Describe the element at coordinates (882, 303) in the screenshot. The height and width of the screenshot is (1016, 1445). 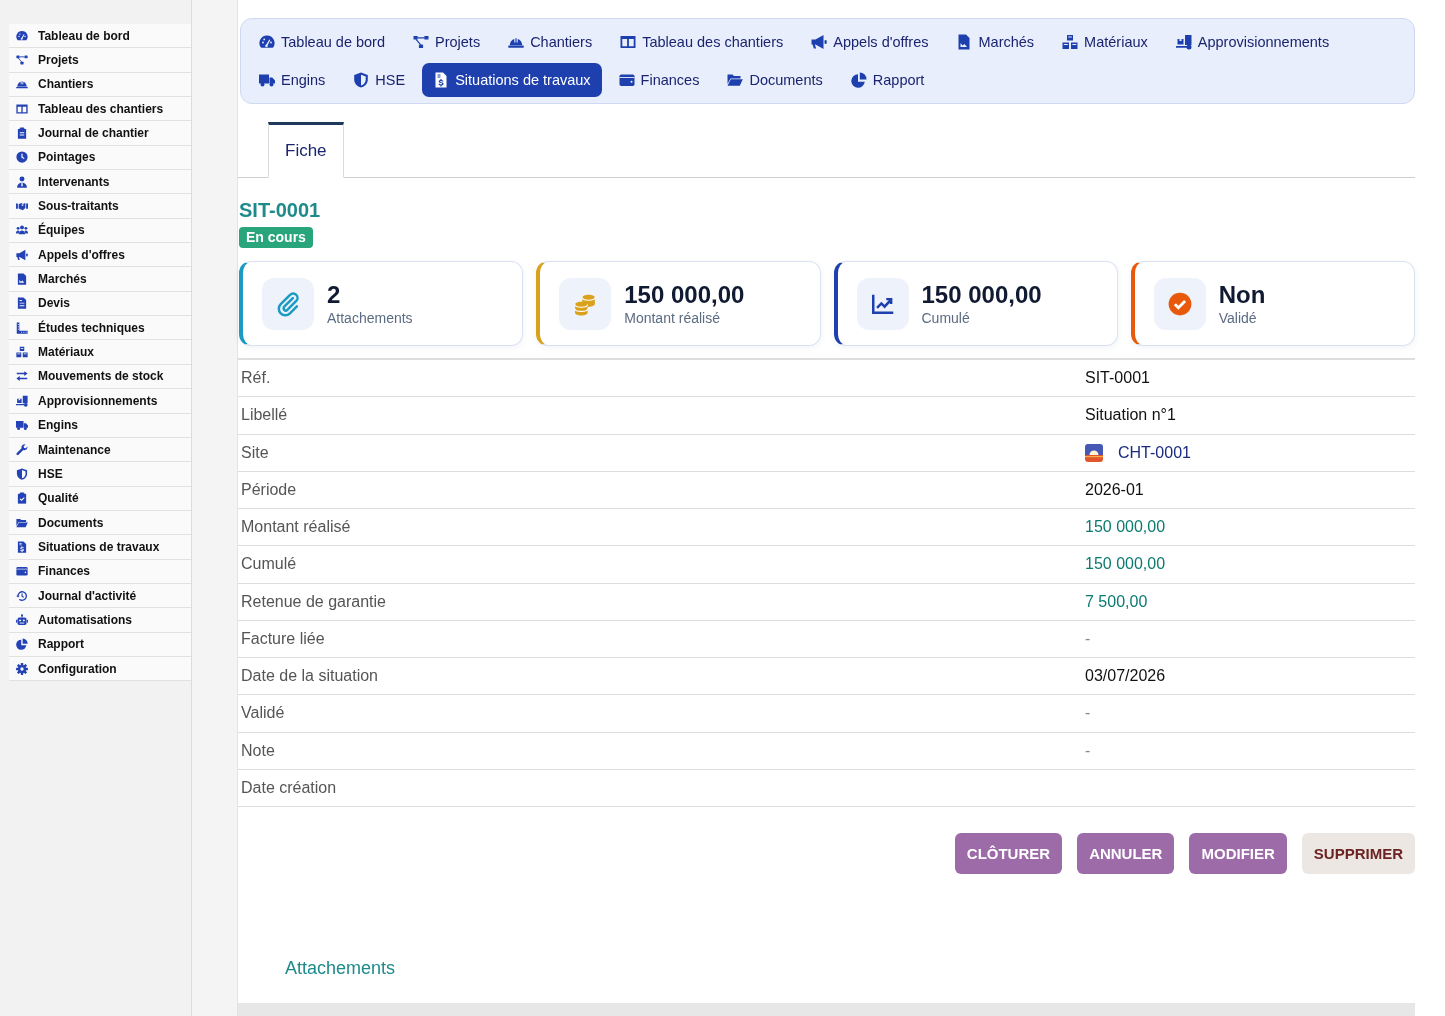
I see `line-chart-icon` at that location.